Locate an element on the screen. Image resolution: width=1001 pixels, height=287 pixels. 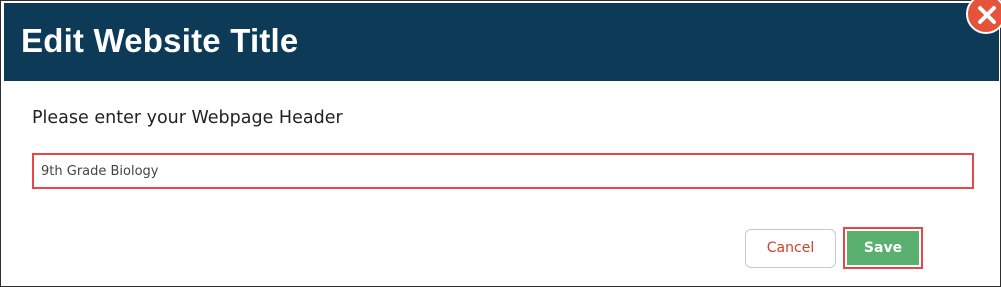
save-button: Save is located at coordinates (883, 248).